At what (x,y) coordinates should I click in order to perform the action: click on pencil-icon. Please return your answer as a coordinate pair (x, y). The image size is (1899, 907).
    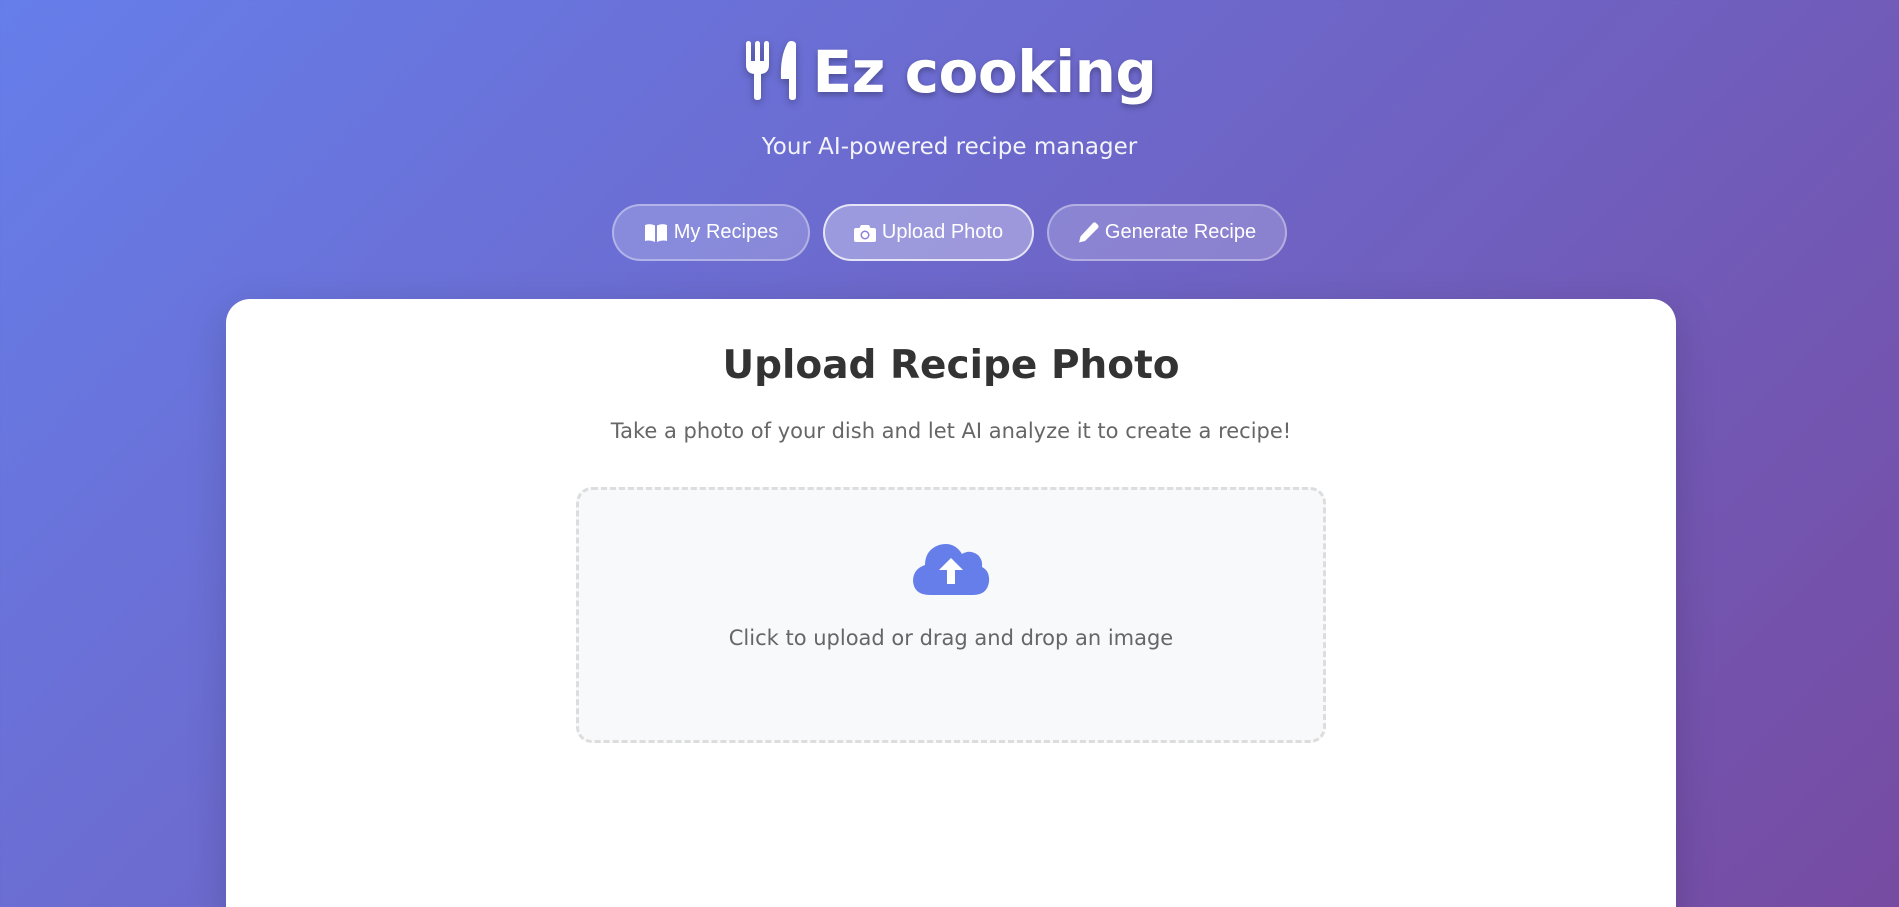
    Looking at the image, I should click on (1088, 232).